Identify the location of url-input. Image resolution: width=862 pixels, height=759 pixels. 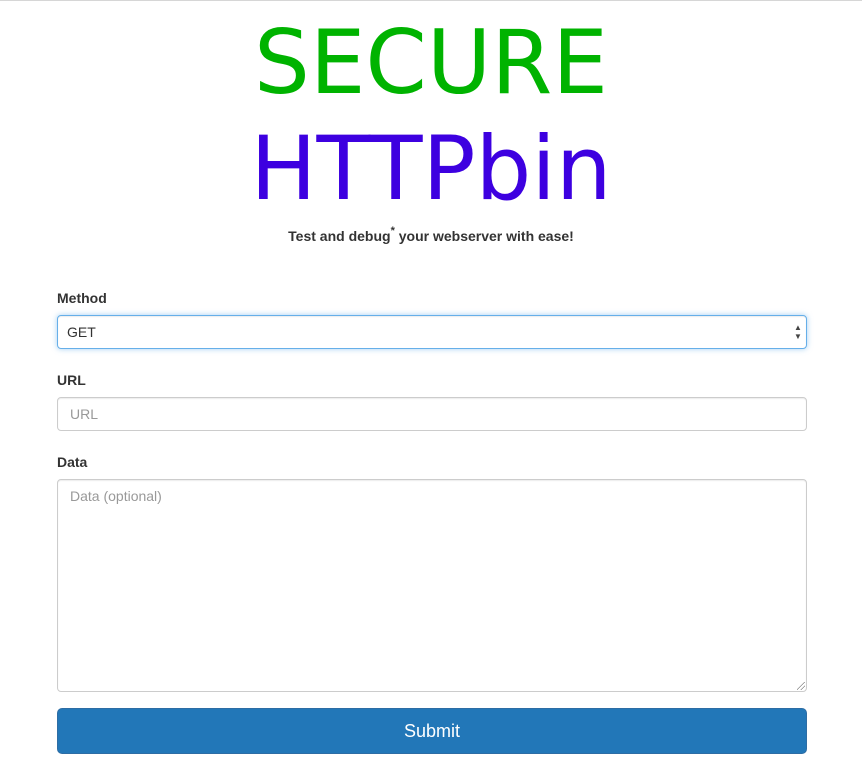
(432, 414).